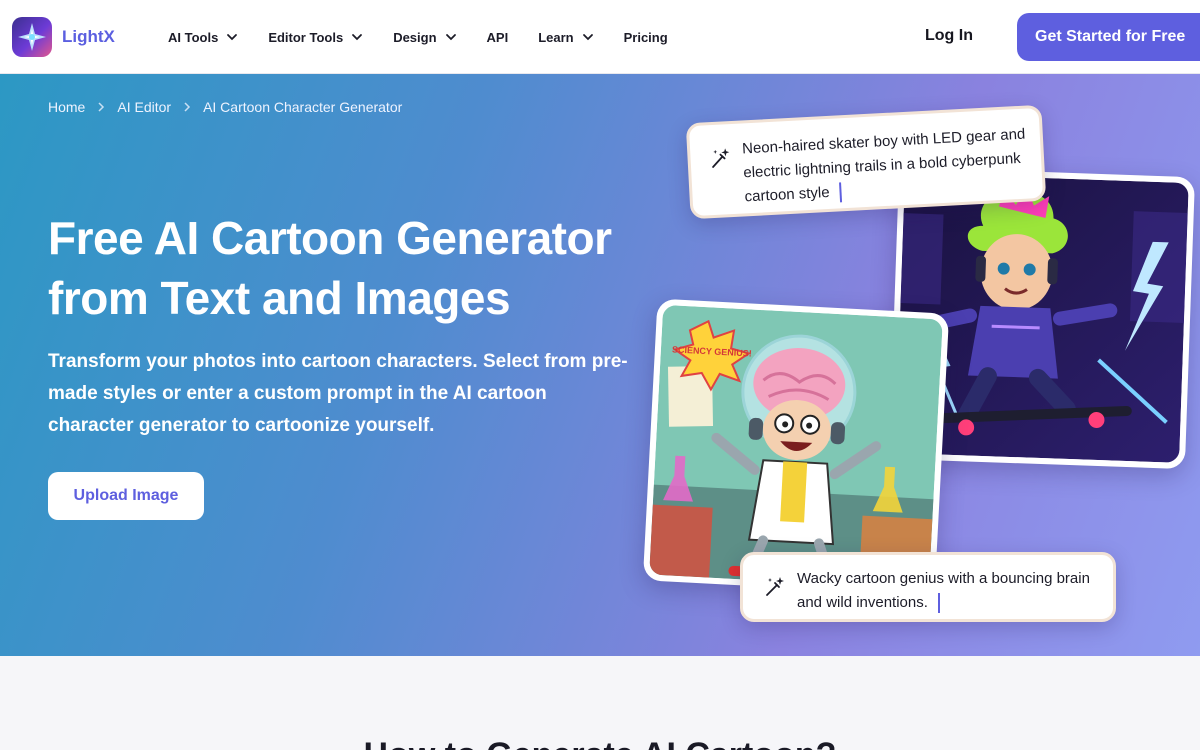 This screenshot has width=1200, height=750. Describe the element at coordinates (600, 743) in the screenshot. I see `section-title: How to Generate AI Cartoon?` at that location.